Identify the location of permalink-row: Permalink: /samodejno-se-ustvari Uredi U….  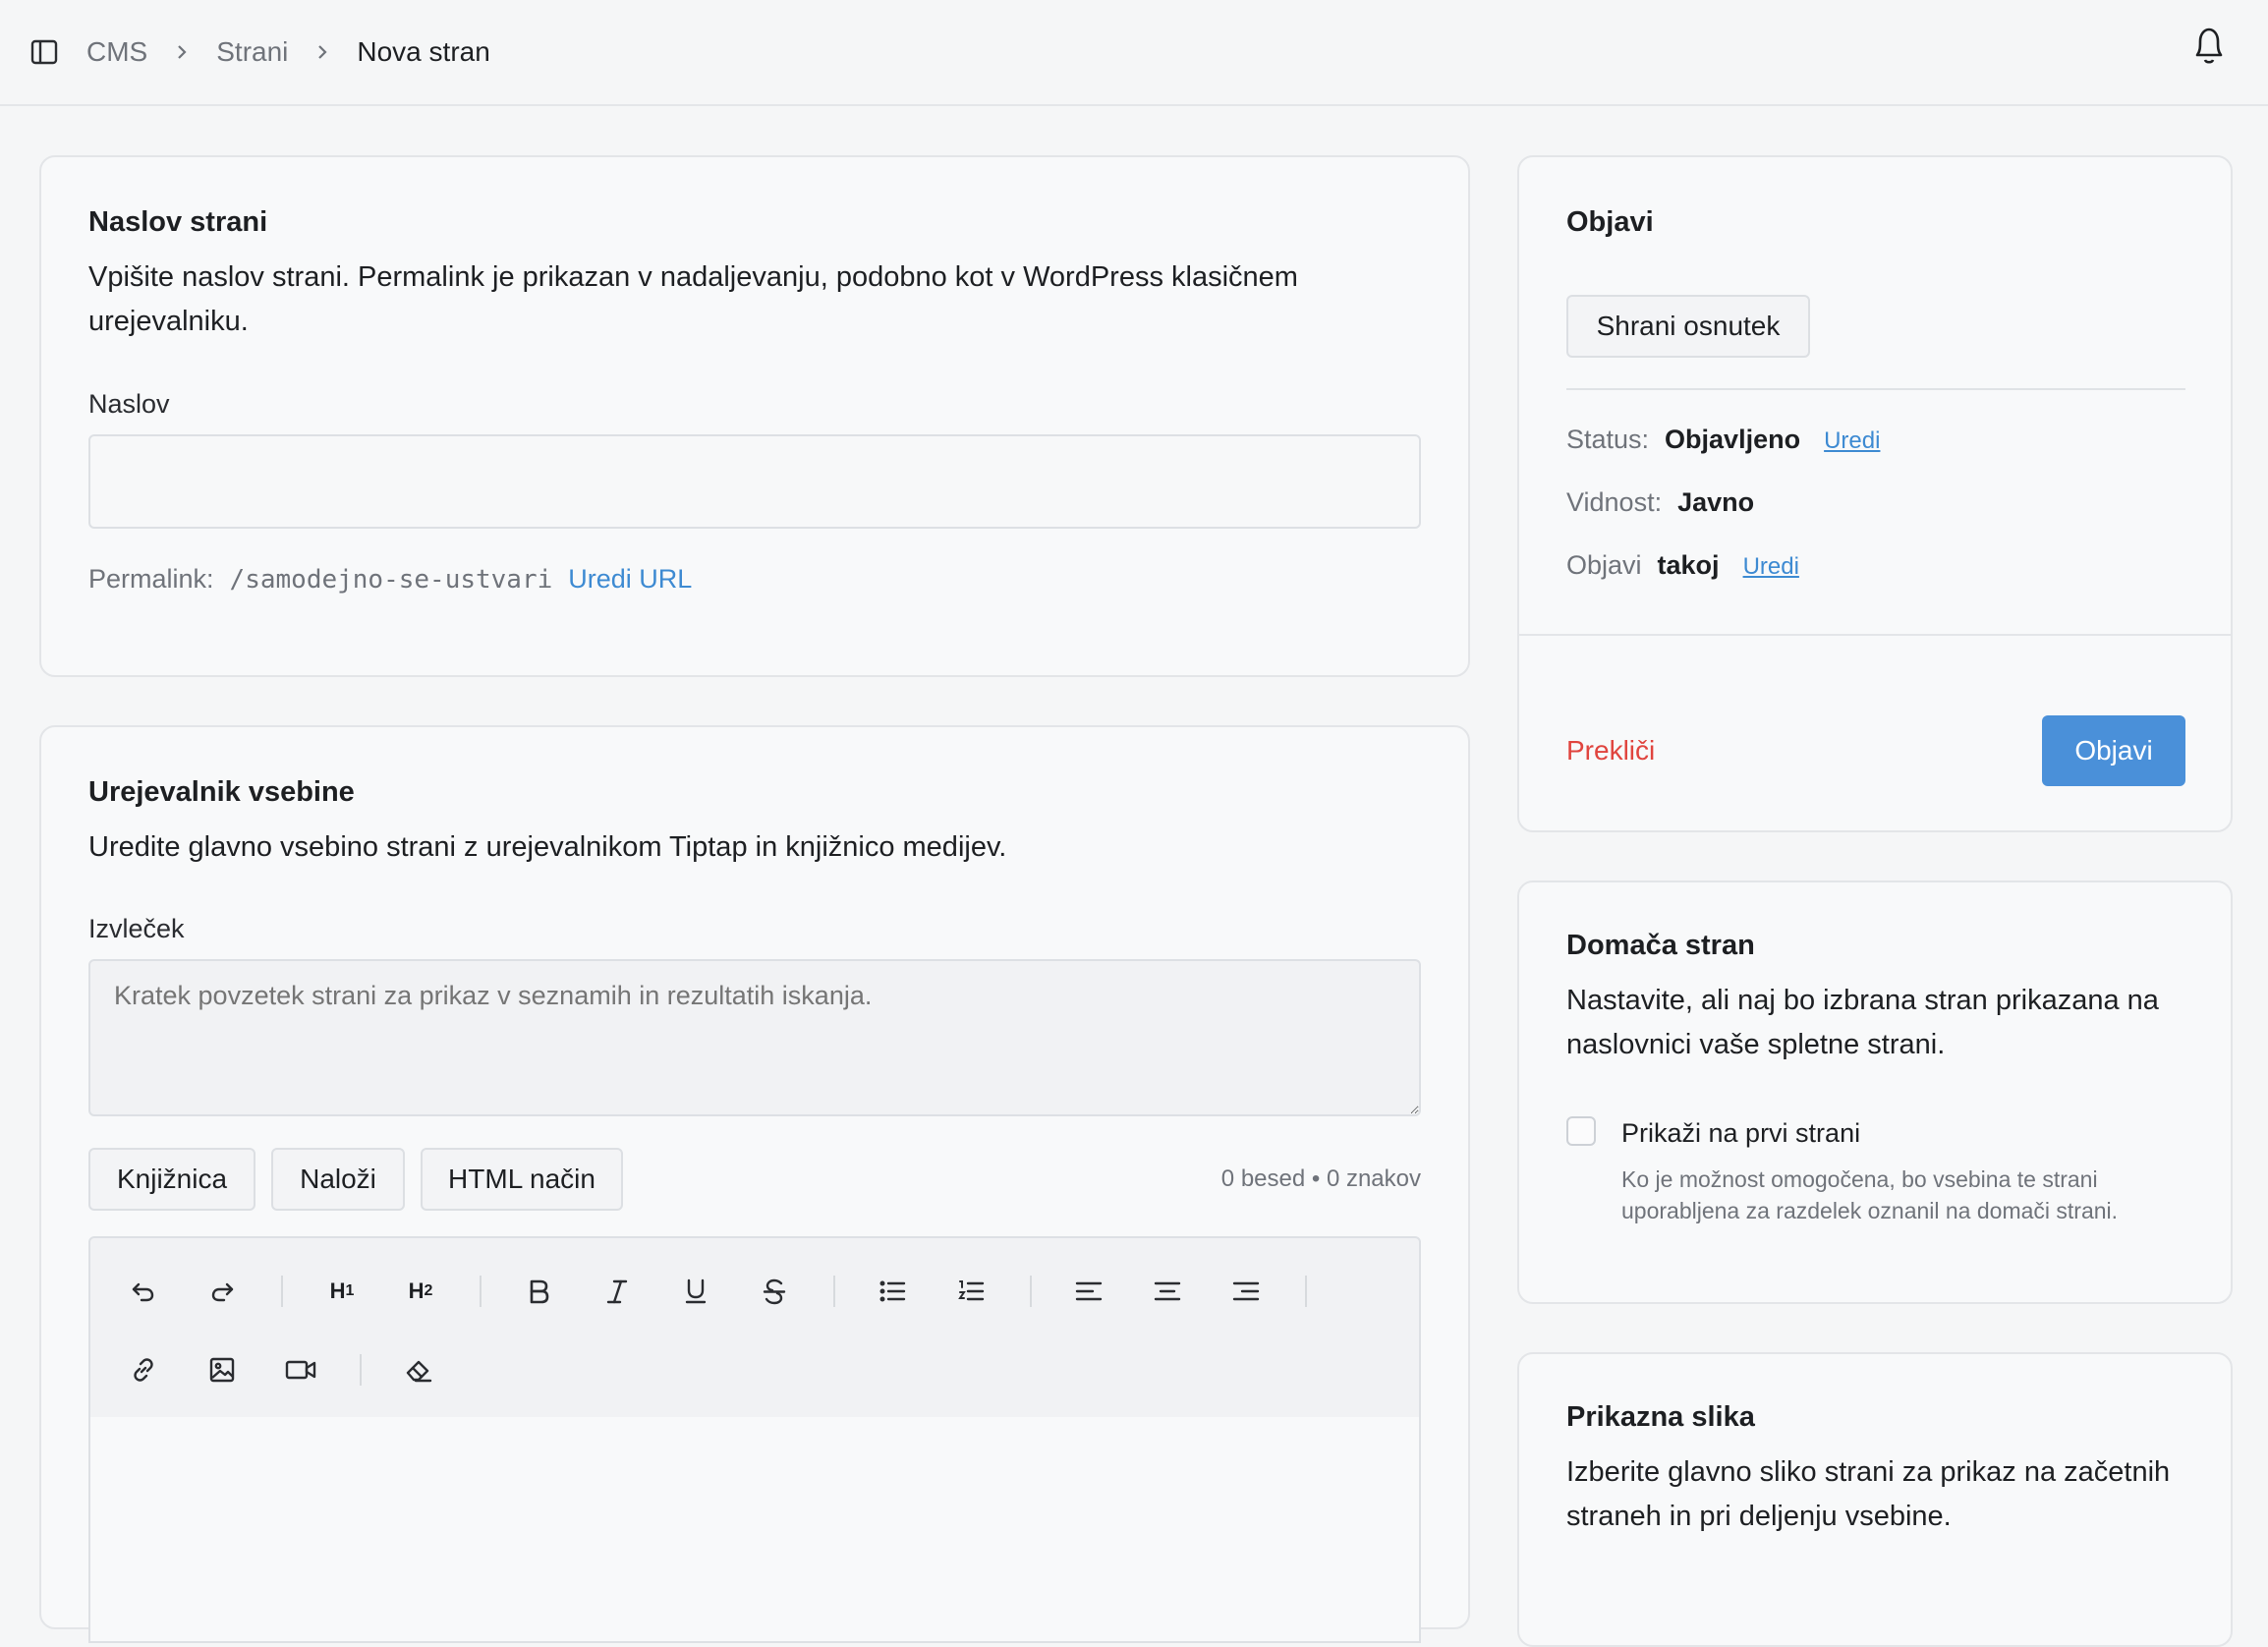
(390, 579).